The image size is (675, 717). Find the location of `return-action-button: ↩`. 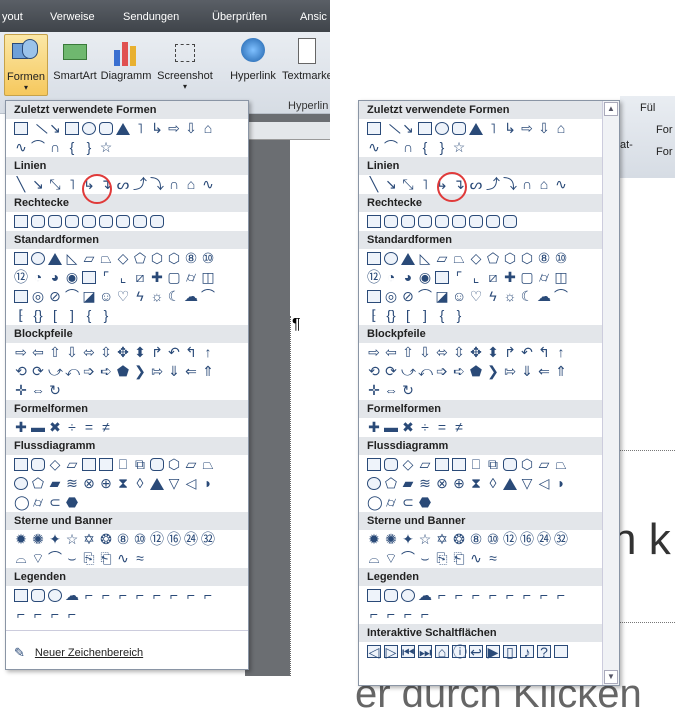

return-action-button: ↩ is located at coordinates (476, 652).